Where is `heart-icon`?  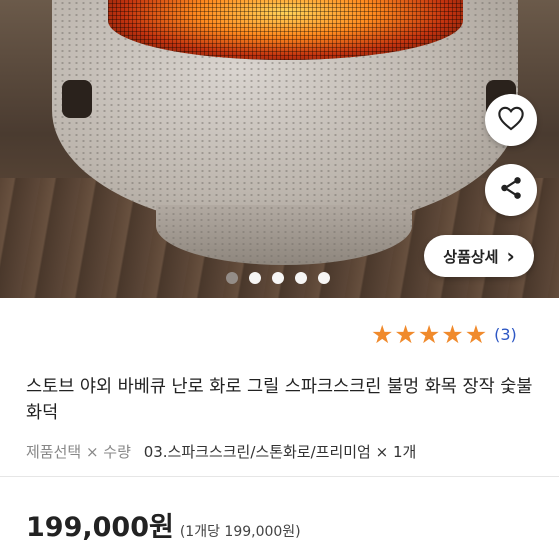
heart-icon is located at coordinates (511, 120).